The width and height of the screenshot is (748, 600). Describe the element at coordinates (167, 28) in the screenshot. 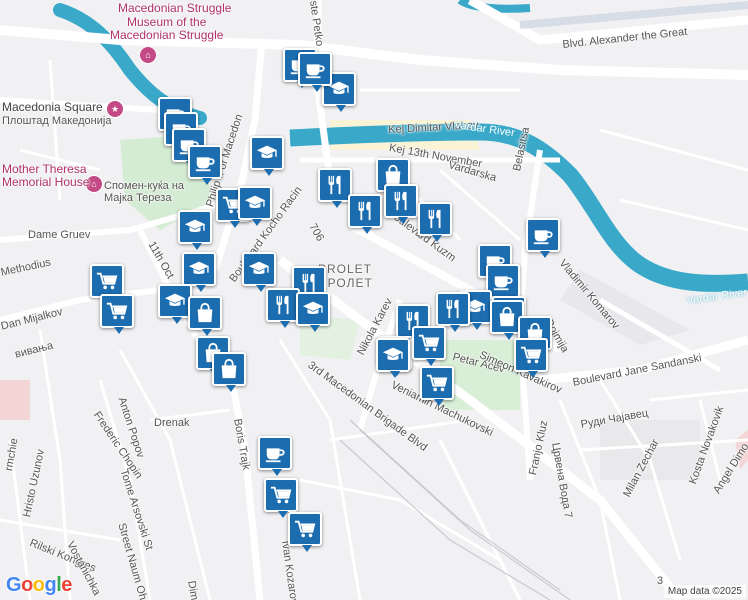

I see `museum-label: Museum of the Macedonian Struggle` at that location.